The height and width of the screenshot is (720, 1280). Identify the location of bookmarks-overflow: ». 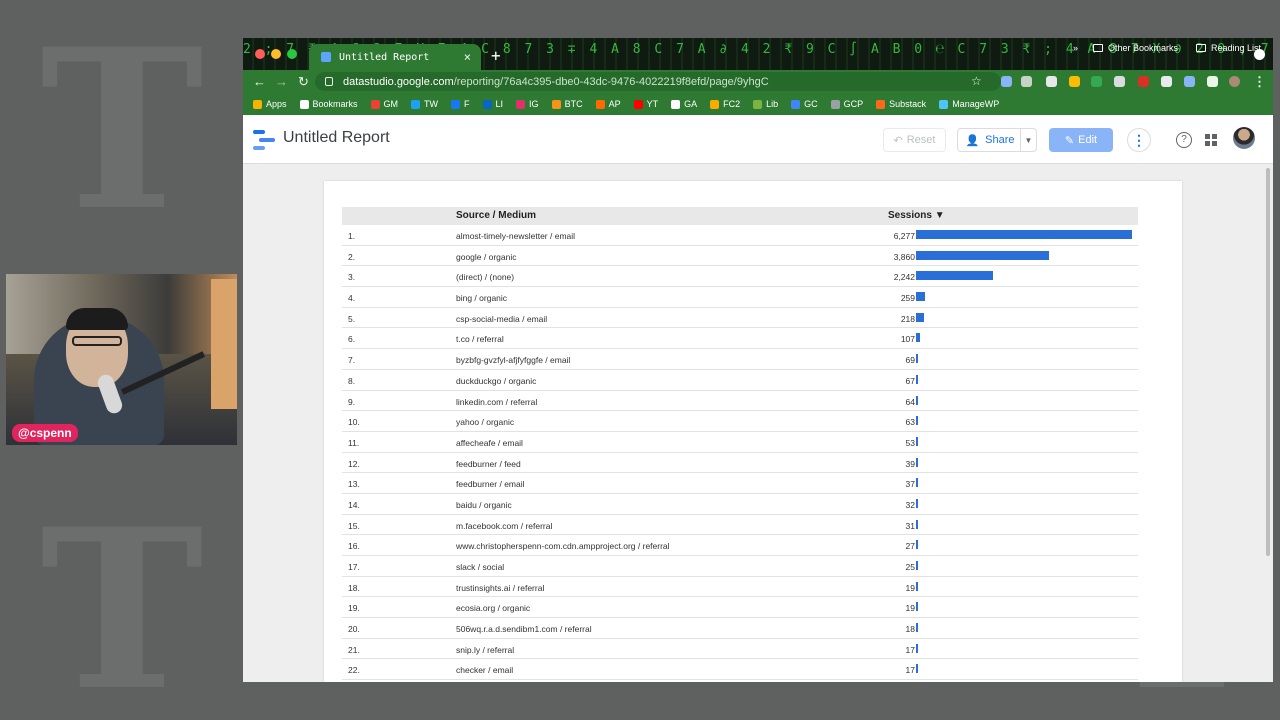
(1075, 48).